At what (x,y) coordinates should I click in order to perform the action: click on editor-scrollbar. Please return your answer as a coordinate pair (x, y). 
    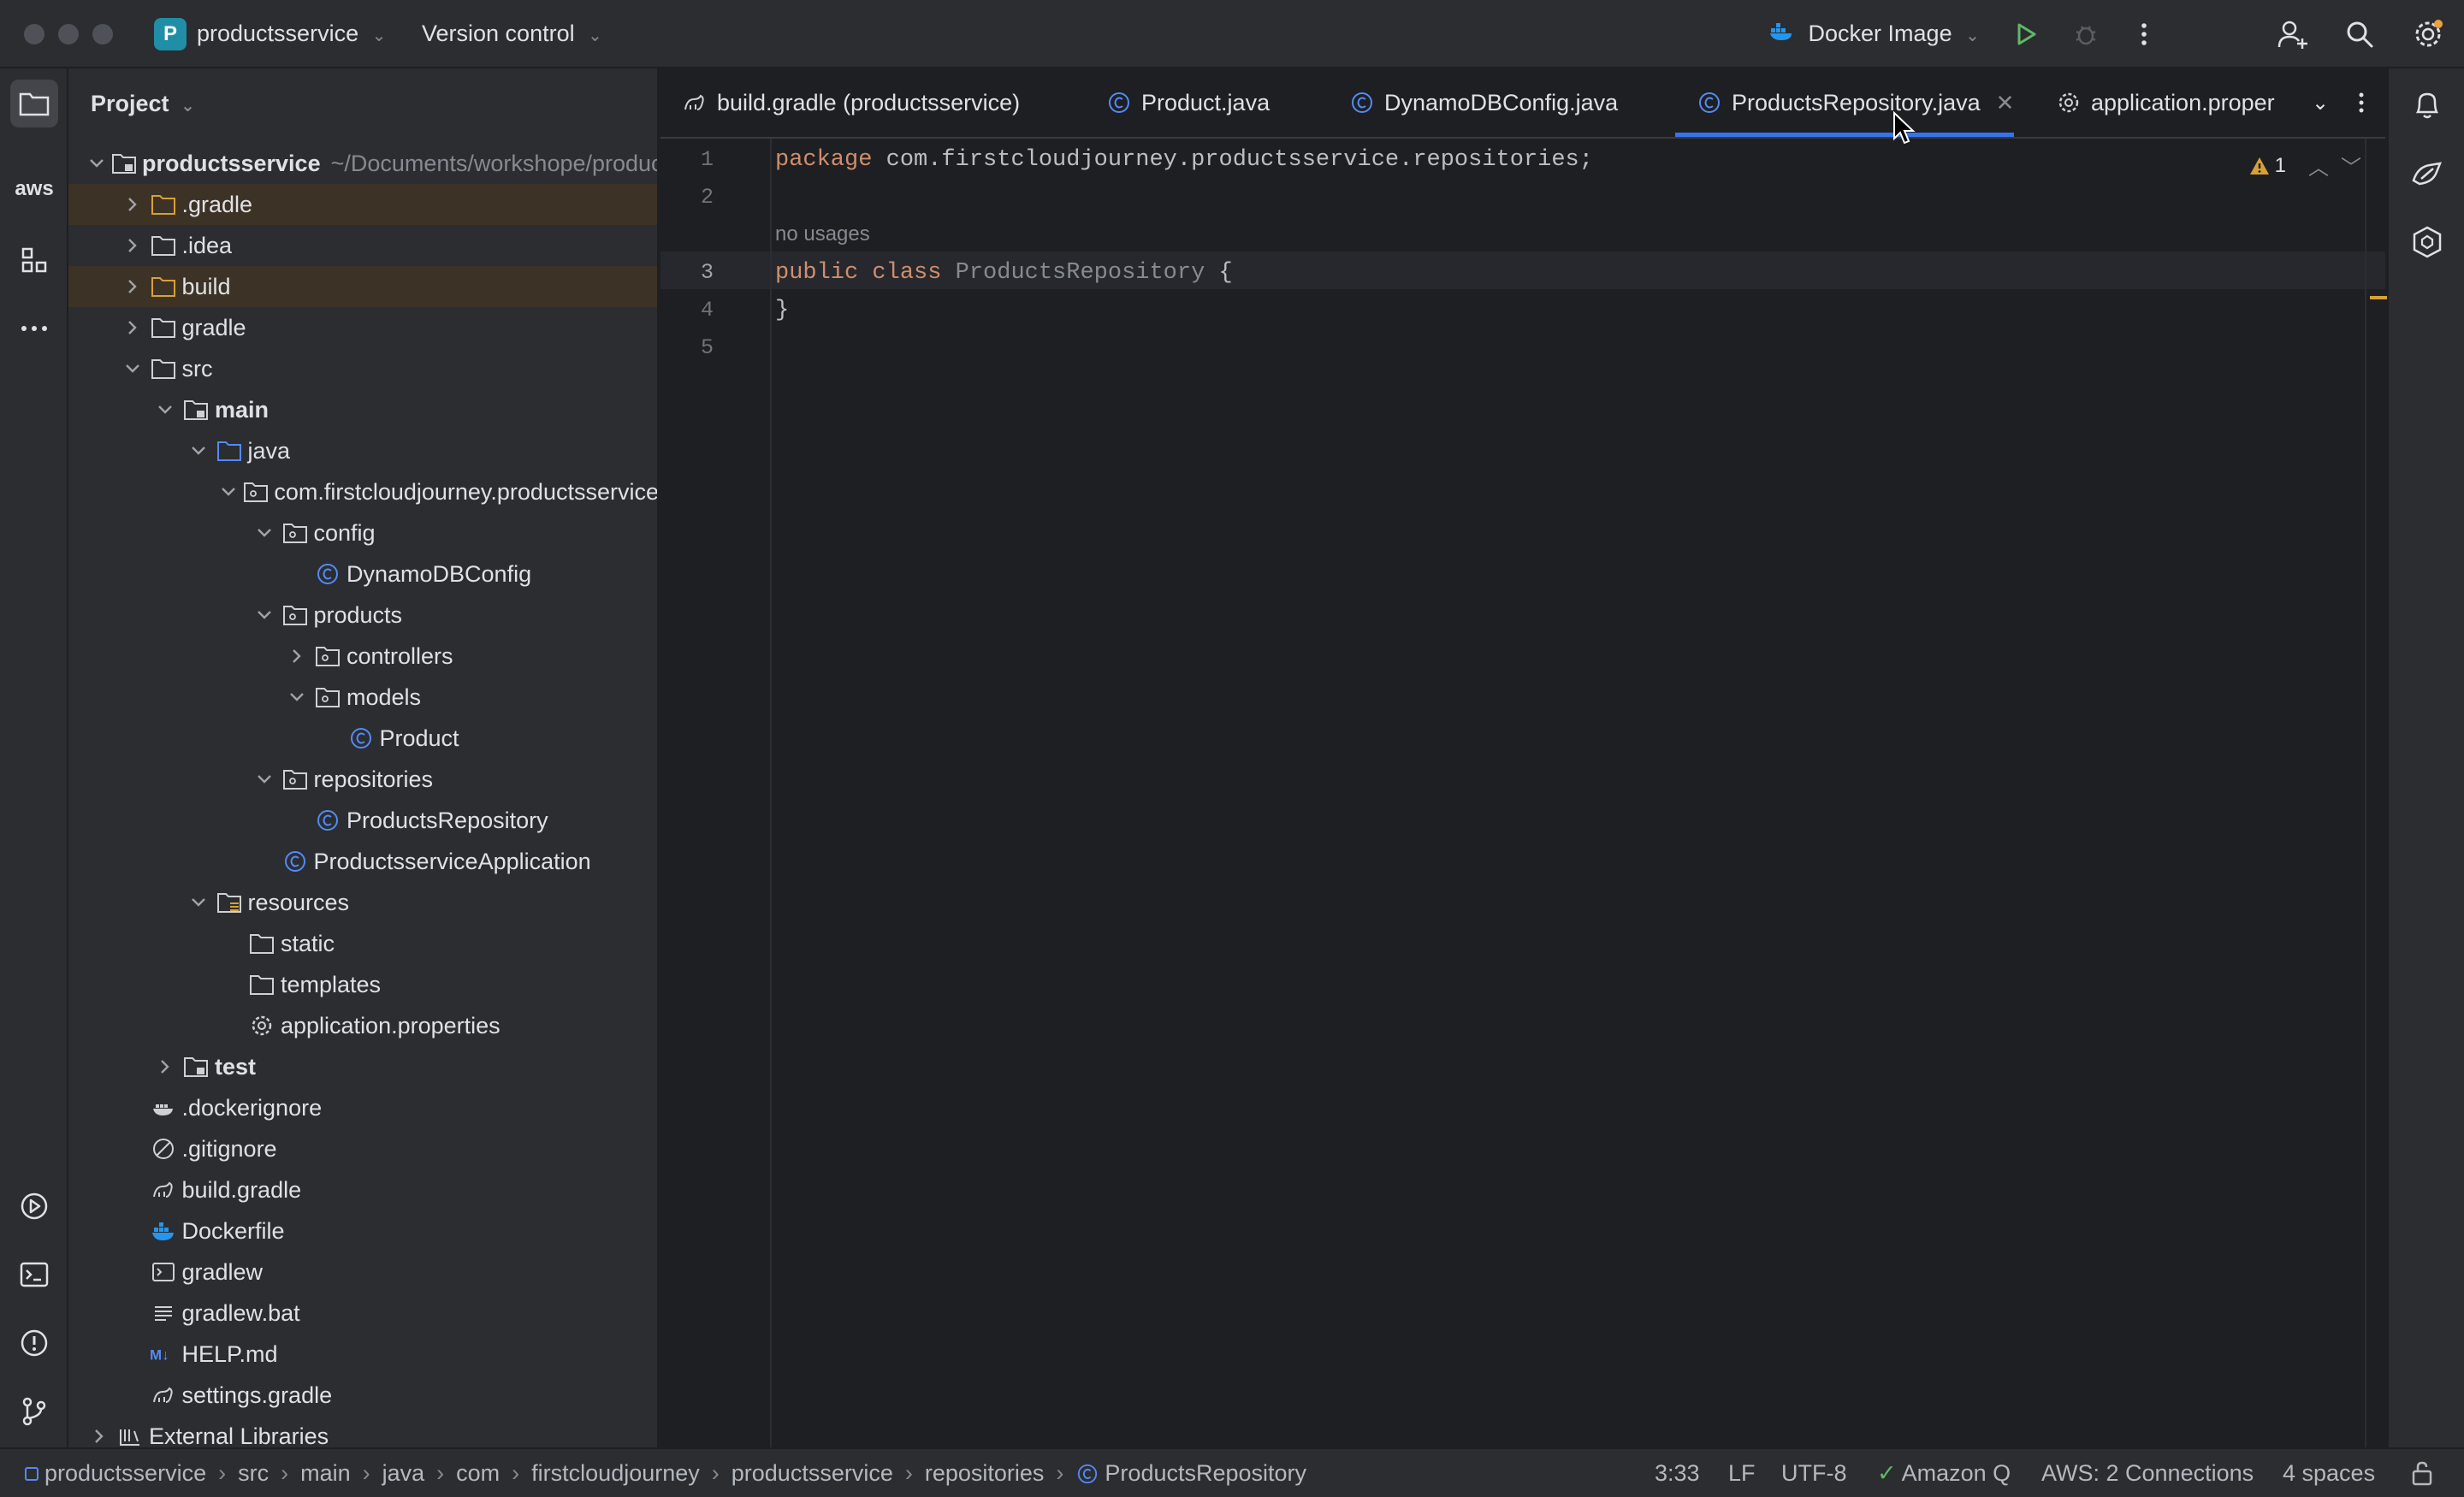
    Looking at the image, I should click on (2365, 793).